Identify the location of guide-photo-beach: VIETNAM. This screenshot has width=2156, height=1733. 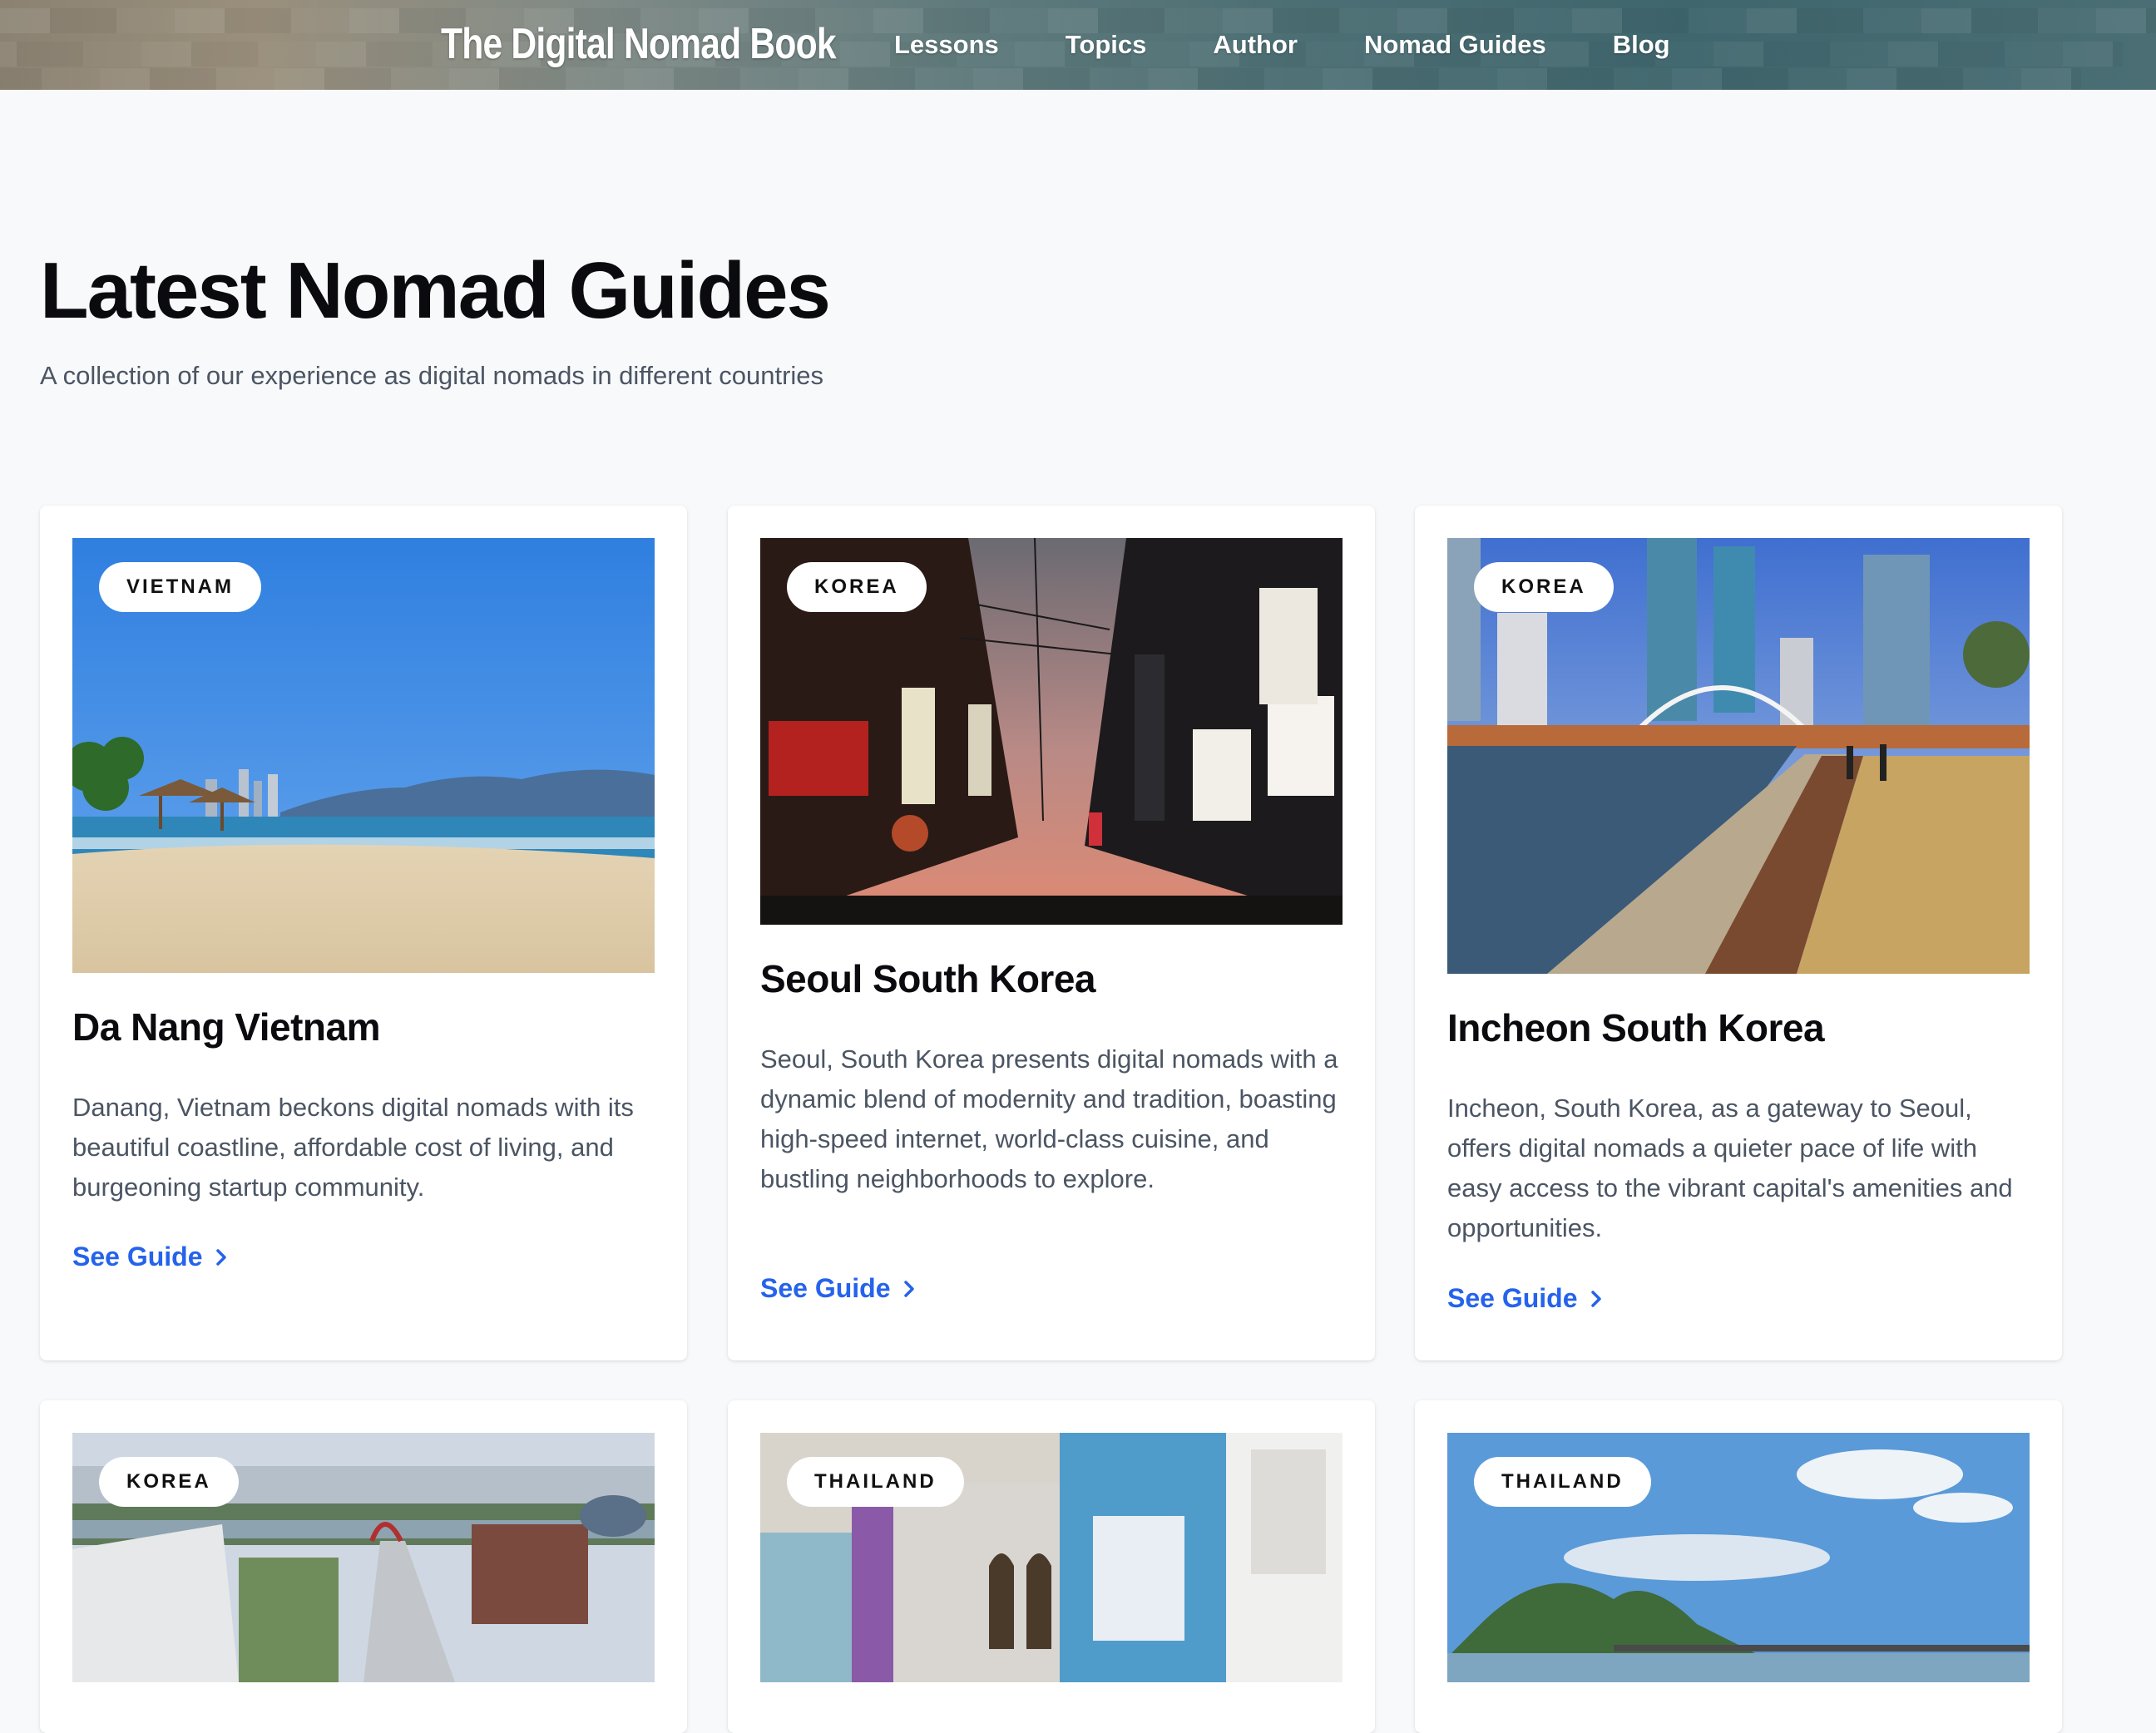
(364, 756).